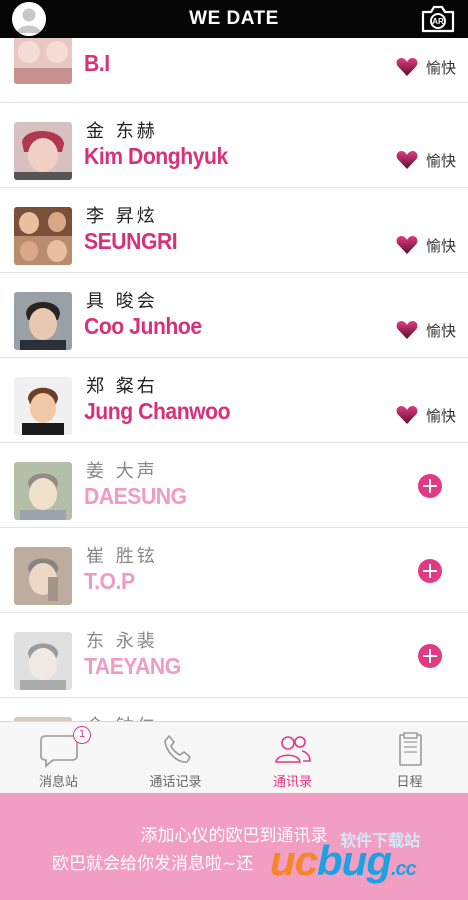  I want to click on tab-schedule: 日程, so click(409, 758).